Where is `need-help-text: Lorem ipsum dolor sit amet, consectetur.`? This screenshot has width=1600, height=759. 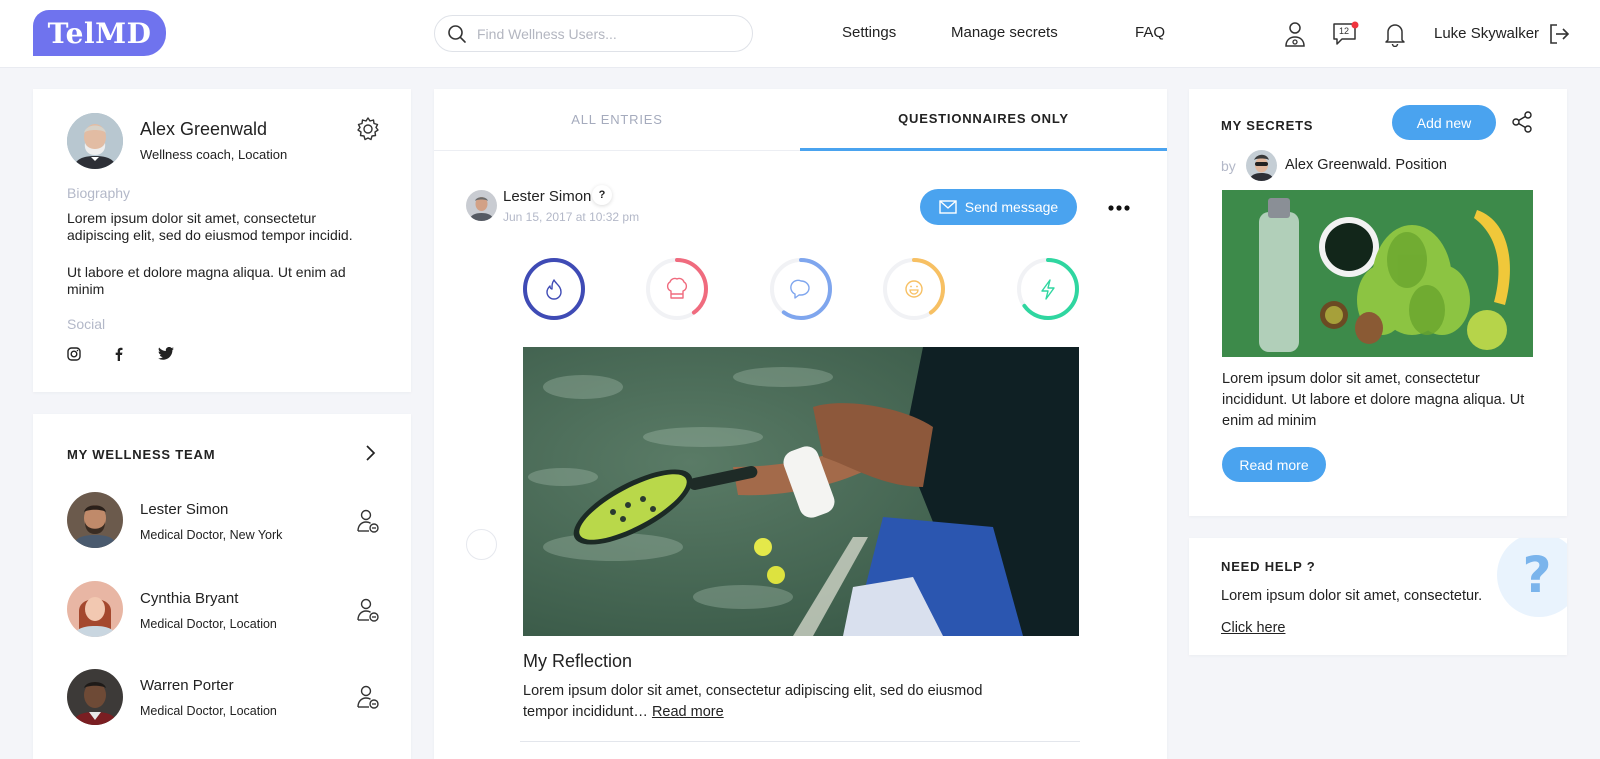 need-help-text: Lorem ipsum dolor sit amet, consectetur. is located at coordinates (1352, 596).